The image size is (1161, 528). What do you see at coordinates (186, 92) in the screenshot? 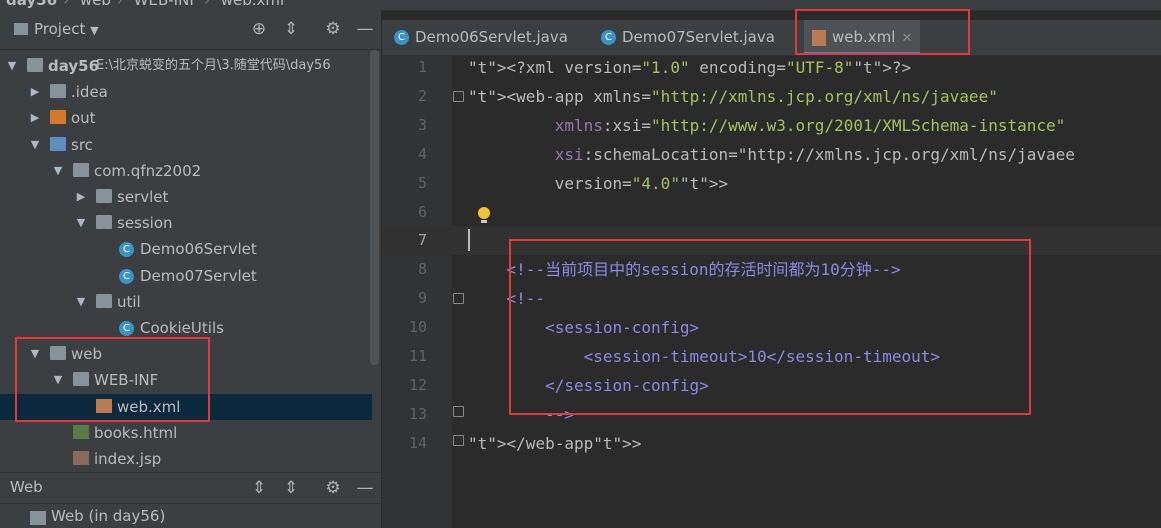
I see `tree-item: ▶ .idea` at bounding box center [186, 92].